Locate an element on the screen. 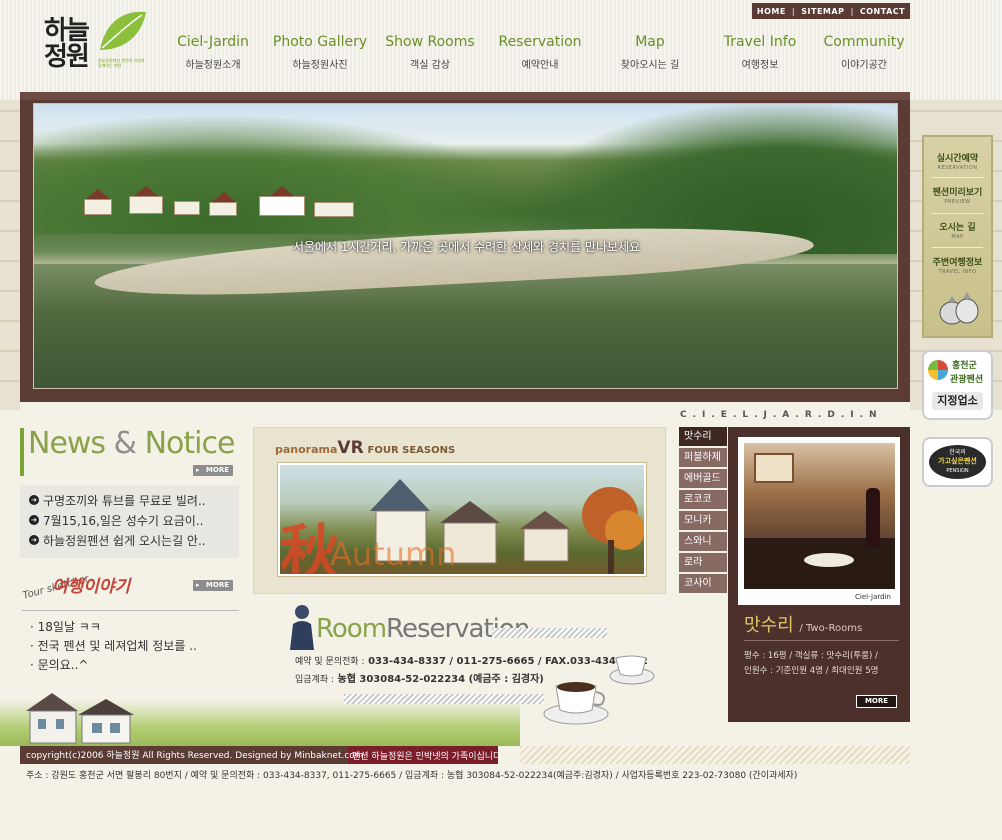  season-word: Autumn is located at coordinates (393, 554).